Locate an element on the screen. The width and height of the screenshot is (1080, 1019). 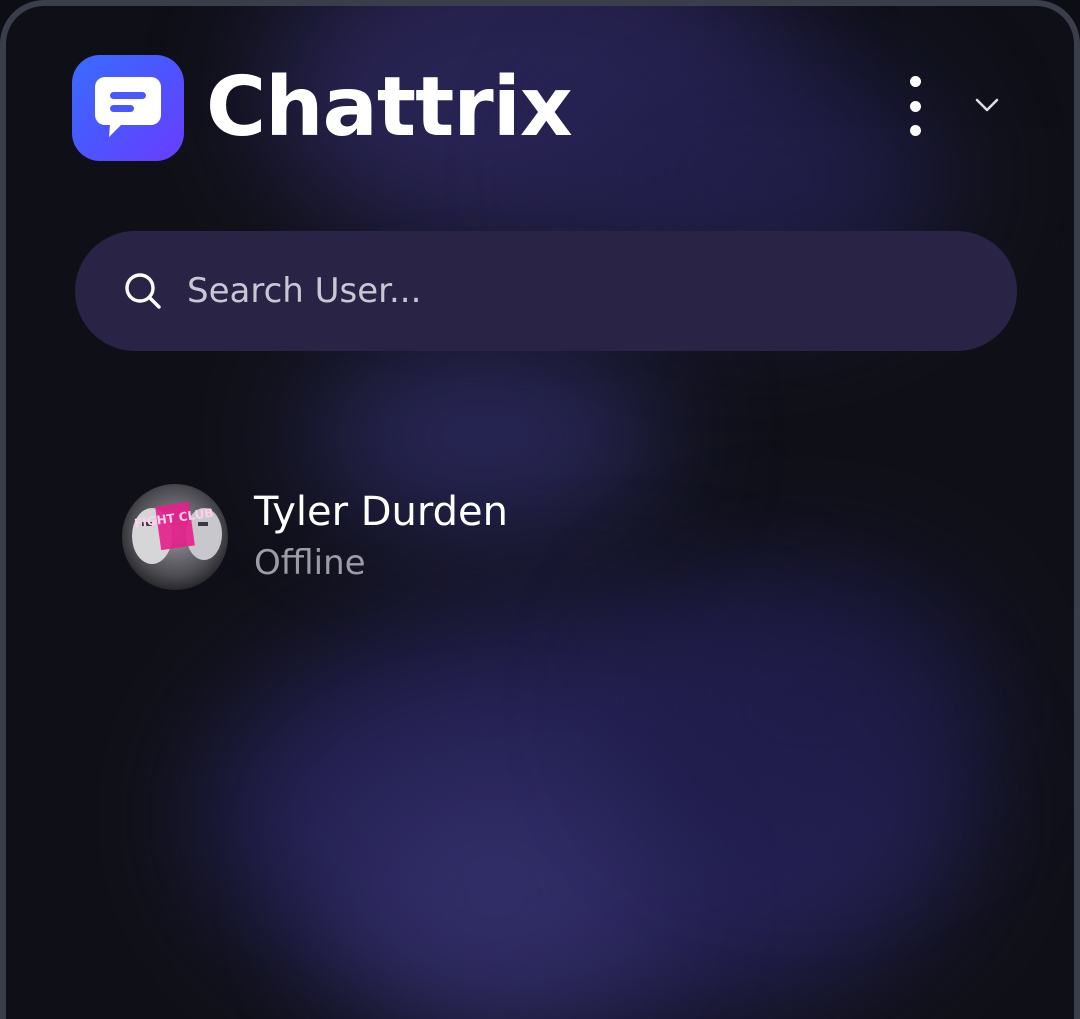
search-icon is located at coordinates (143, 291).